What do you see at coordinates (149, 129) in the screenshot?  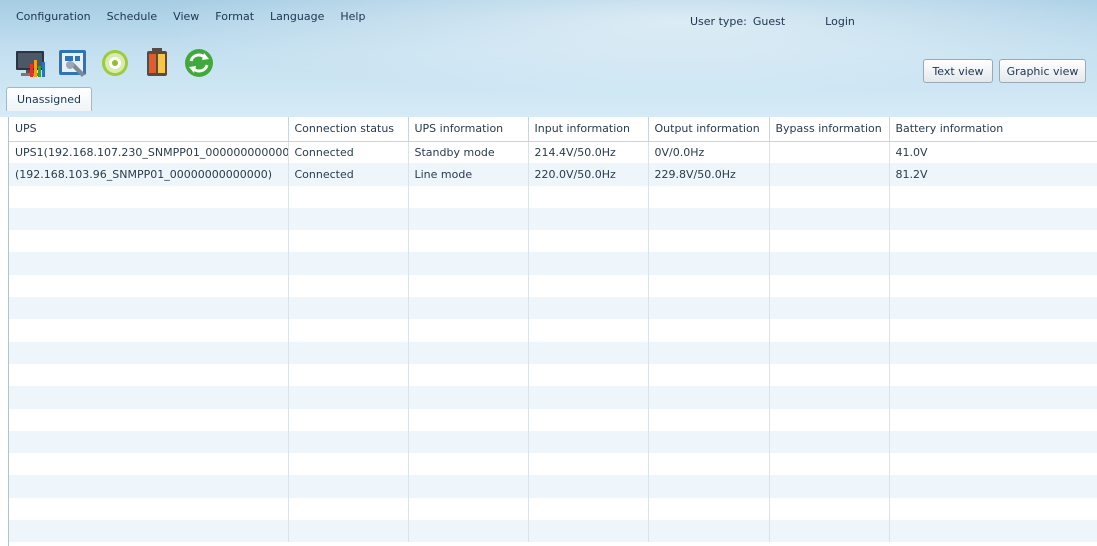 I see `column-header: UPS` at bounding box center [149, 129].